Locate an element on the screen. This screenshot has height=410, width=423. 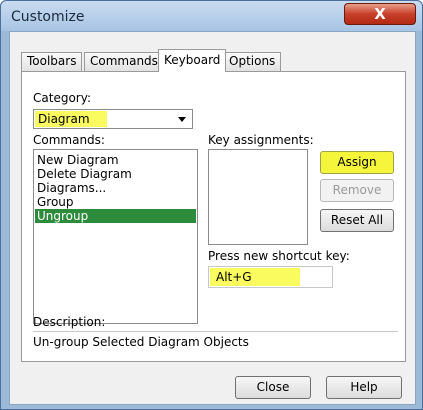
chevron-down-icon is located at coordinates (182, 119).